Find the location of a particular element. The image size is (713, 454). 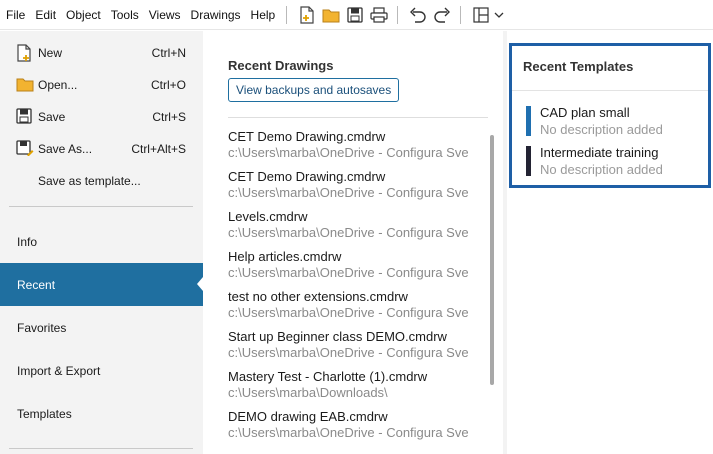

chevron-down-icon is located at coordinates (499, 15).